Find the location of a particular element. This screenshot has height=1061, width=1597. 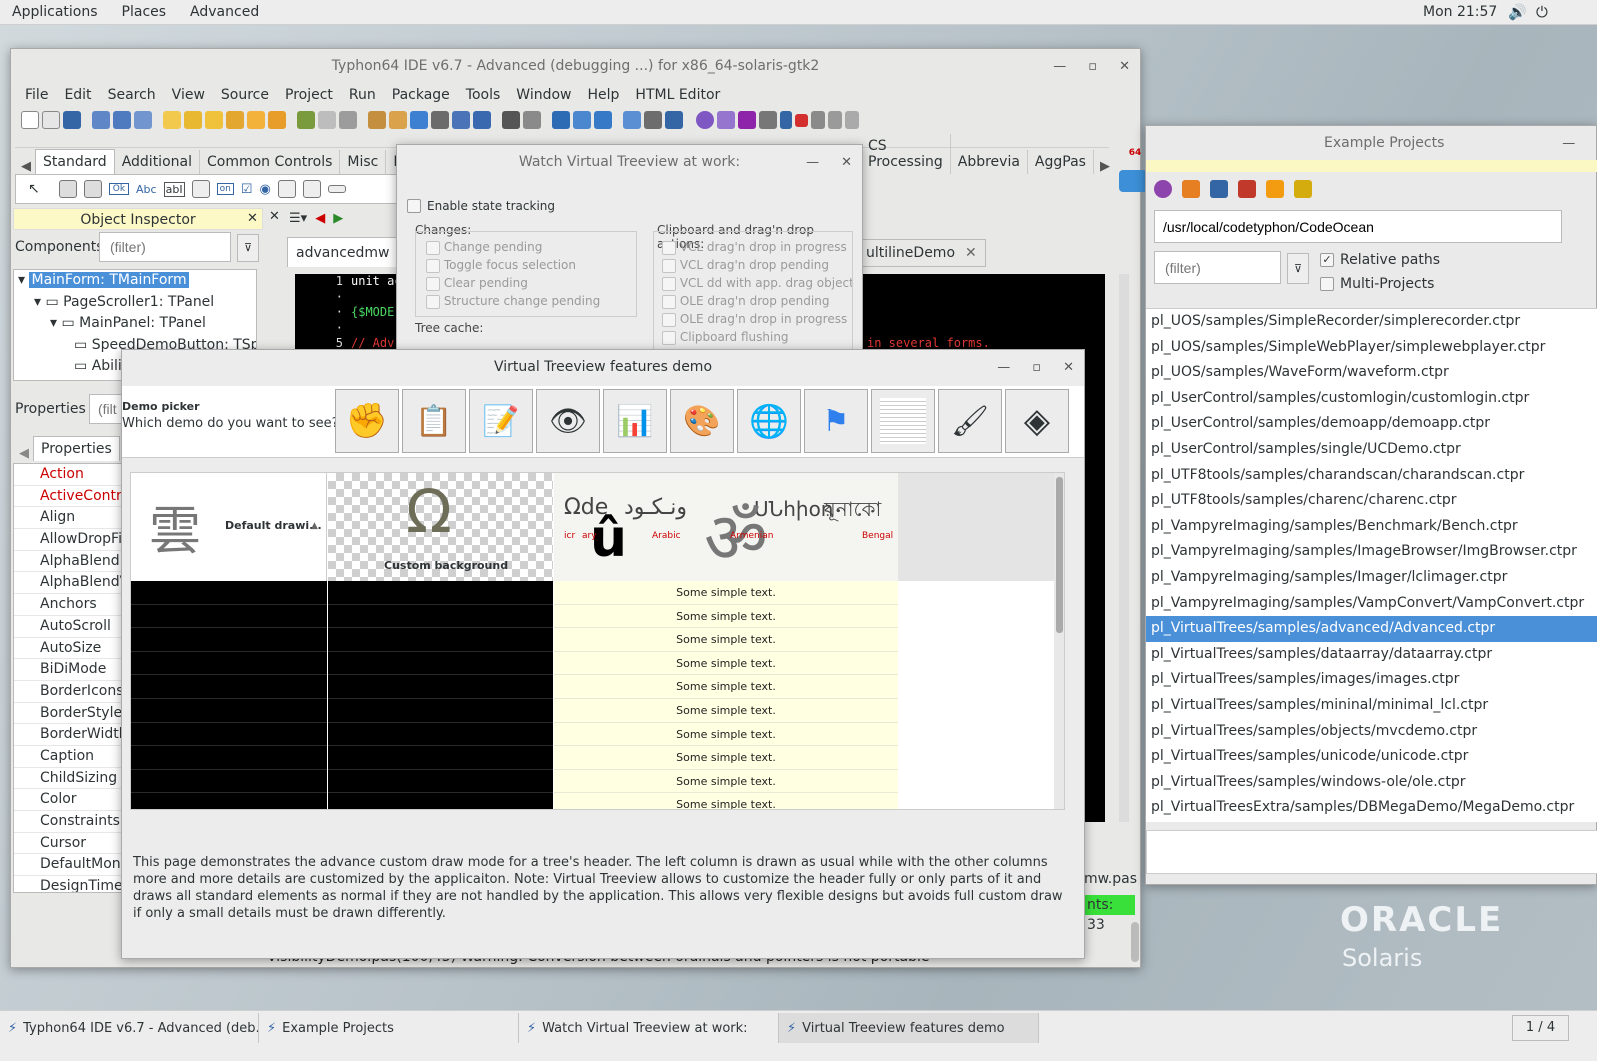

clear-pending-checkbox: Clear pending is located at coordinates (531, 283).